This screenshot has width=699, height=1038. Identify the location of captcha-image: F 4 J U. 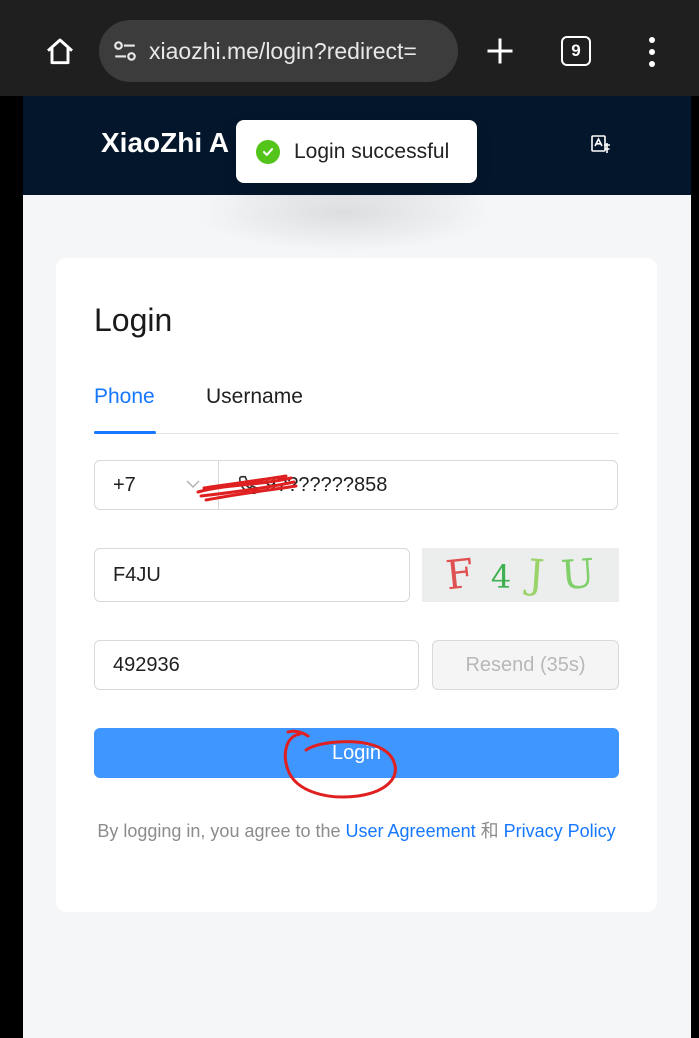
(520, 575).